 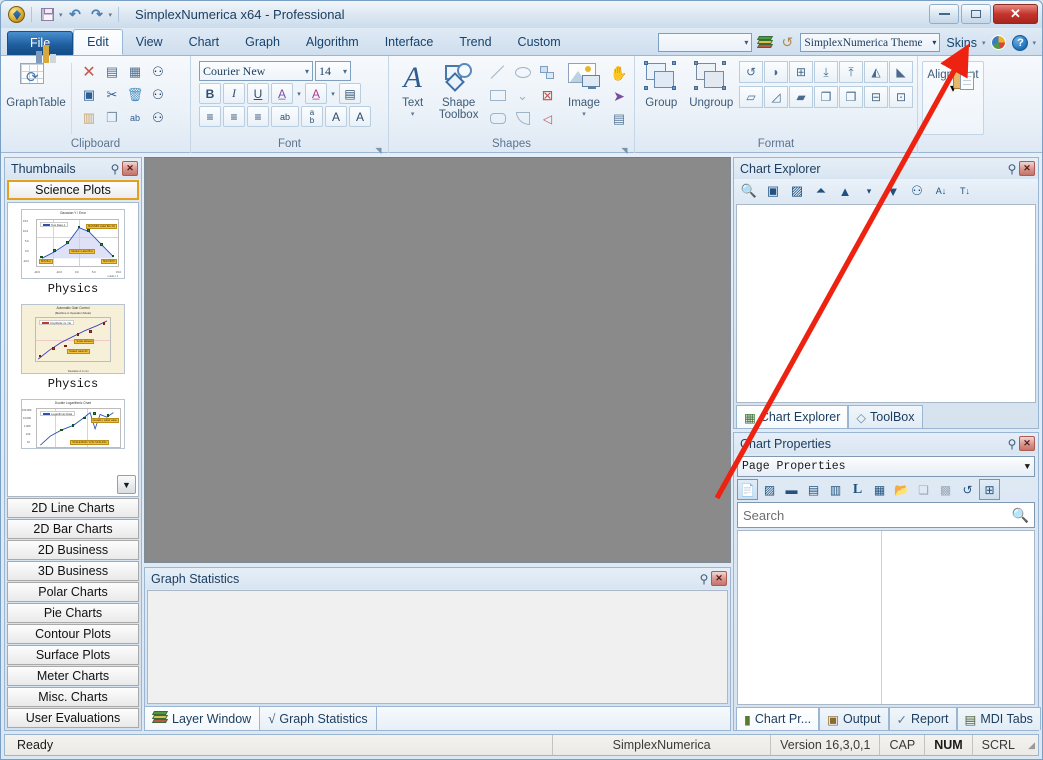 I want to click on text-button: A Text ▾, so click(x=412, y=90).